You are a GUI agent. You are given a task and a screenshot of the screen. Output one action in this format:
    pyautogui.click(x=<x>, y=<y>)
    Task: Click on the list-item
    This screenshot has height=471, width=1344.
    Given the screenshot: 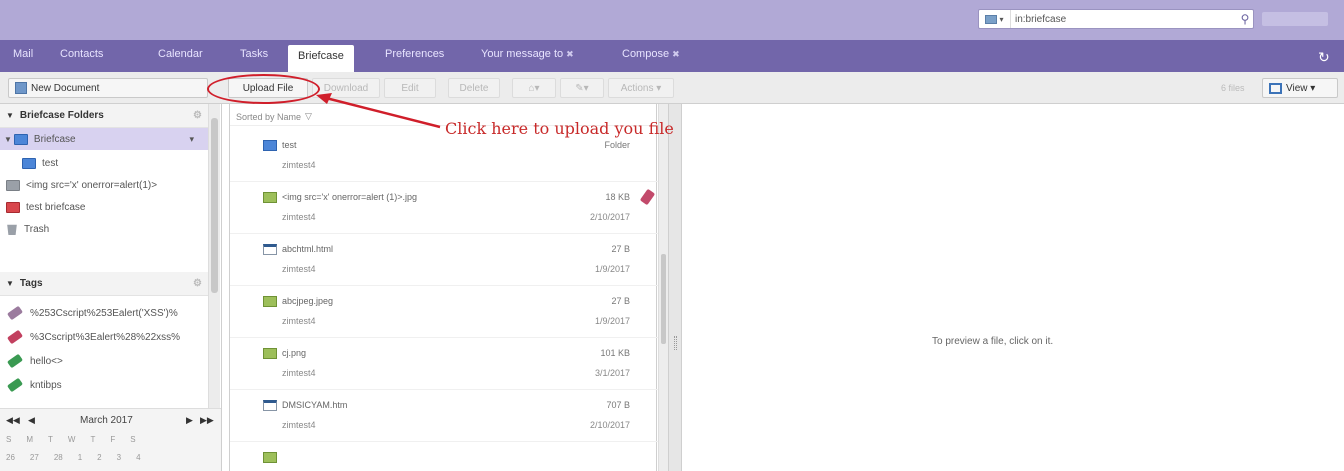 What is the action you would take?
    pyautogui.click(x=444, y=456)
    